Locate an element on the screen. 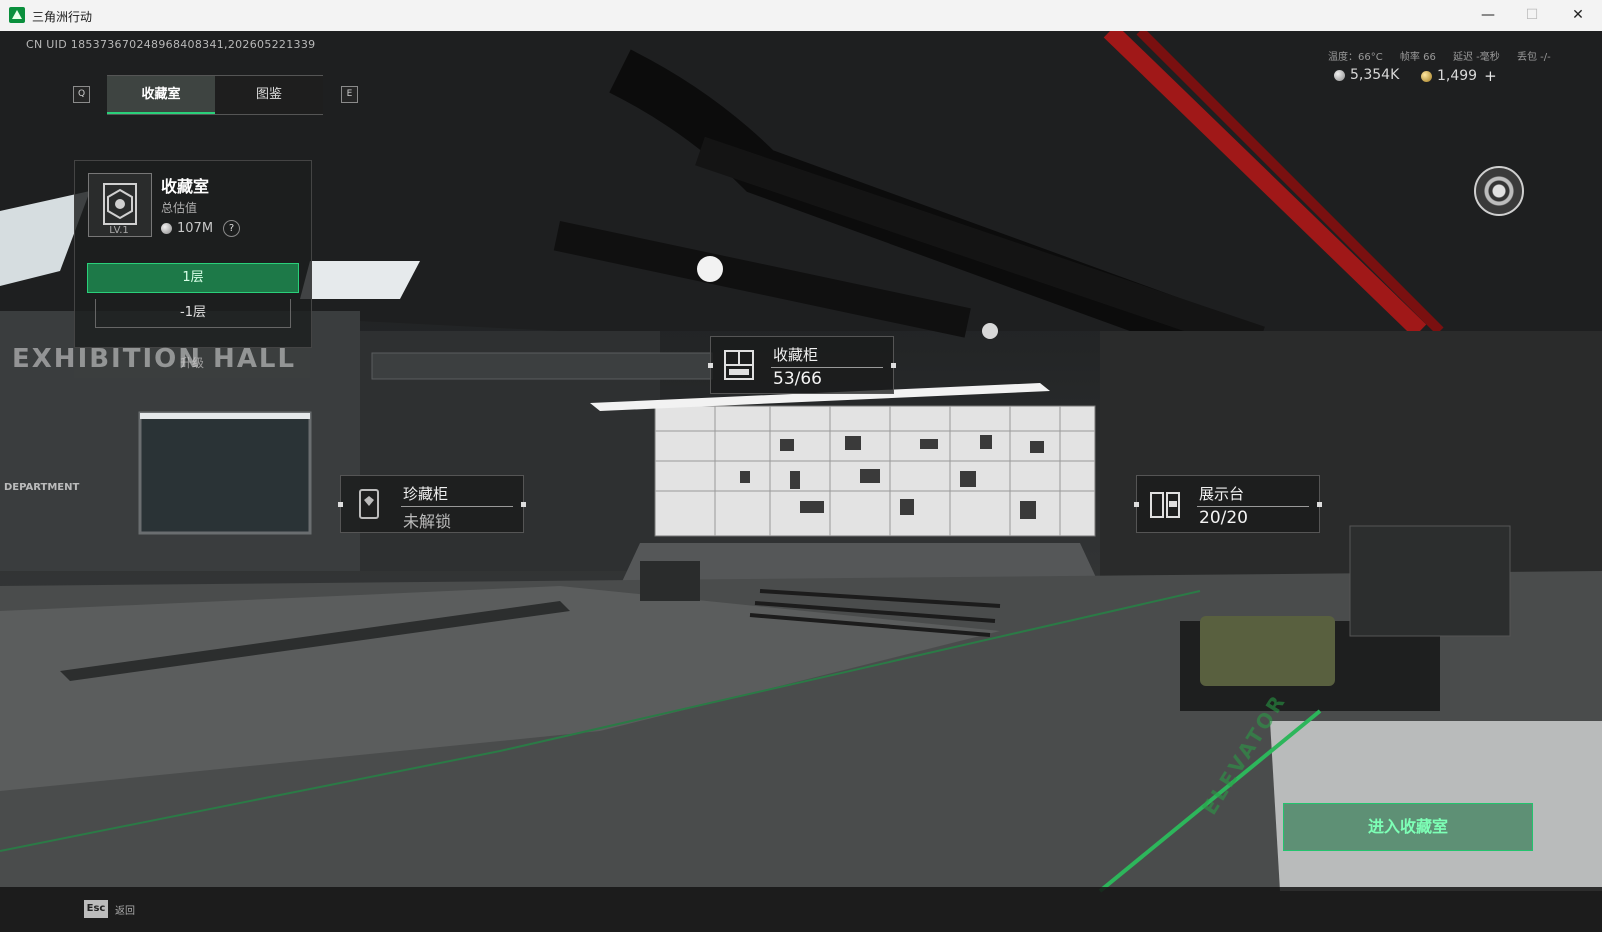 The image size is (1602, 932). enter-collection-room-button: 进入收藏室 is located at coordinates (1408, 827).